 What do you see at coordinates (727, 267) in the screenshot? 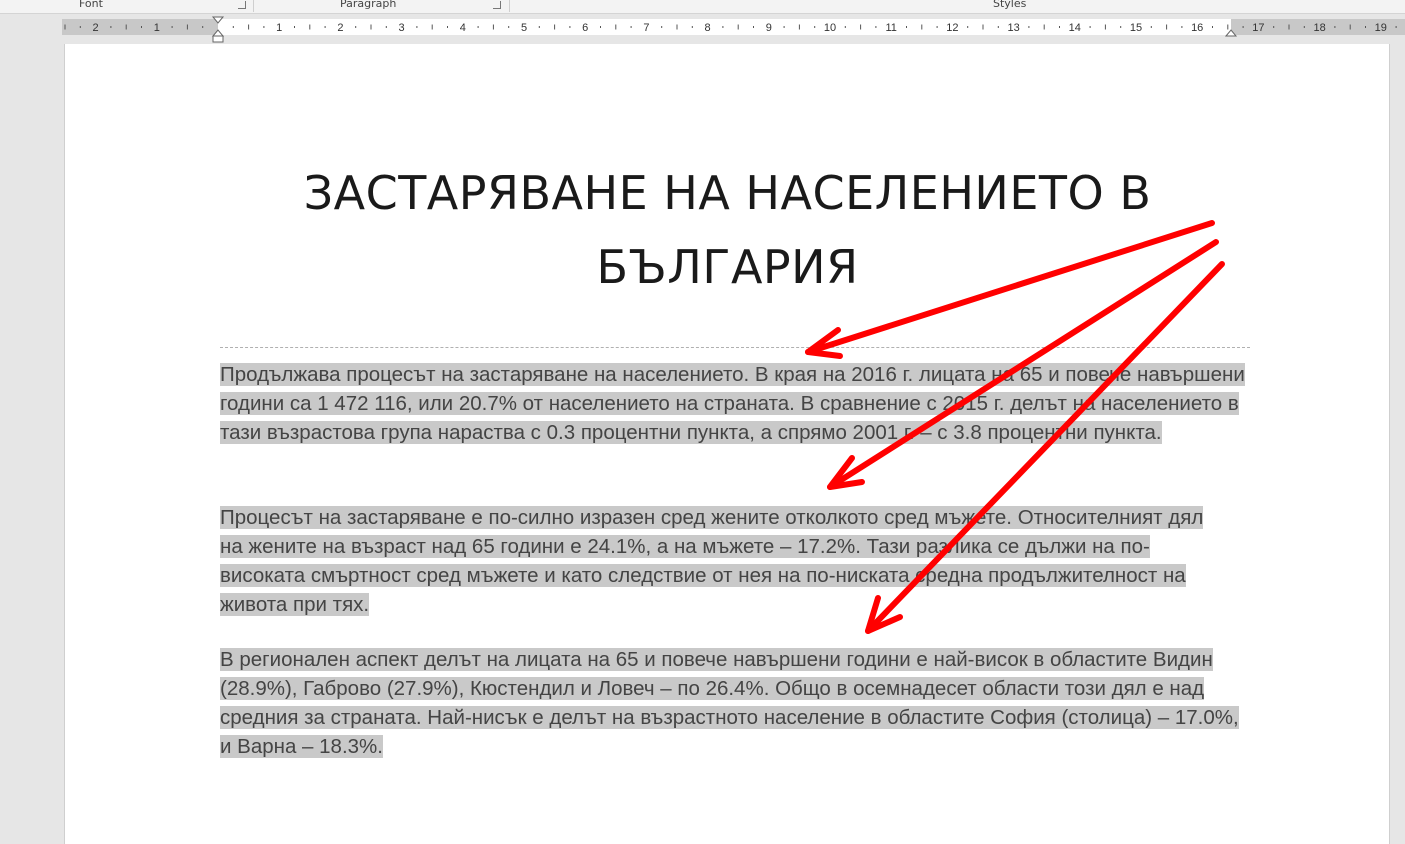
I see `title-line-2: БЪЛГАРИЯ` at bounding box center [727, 267].